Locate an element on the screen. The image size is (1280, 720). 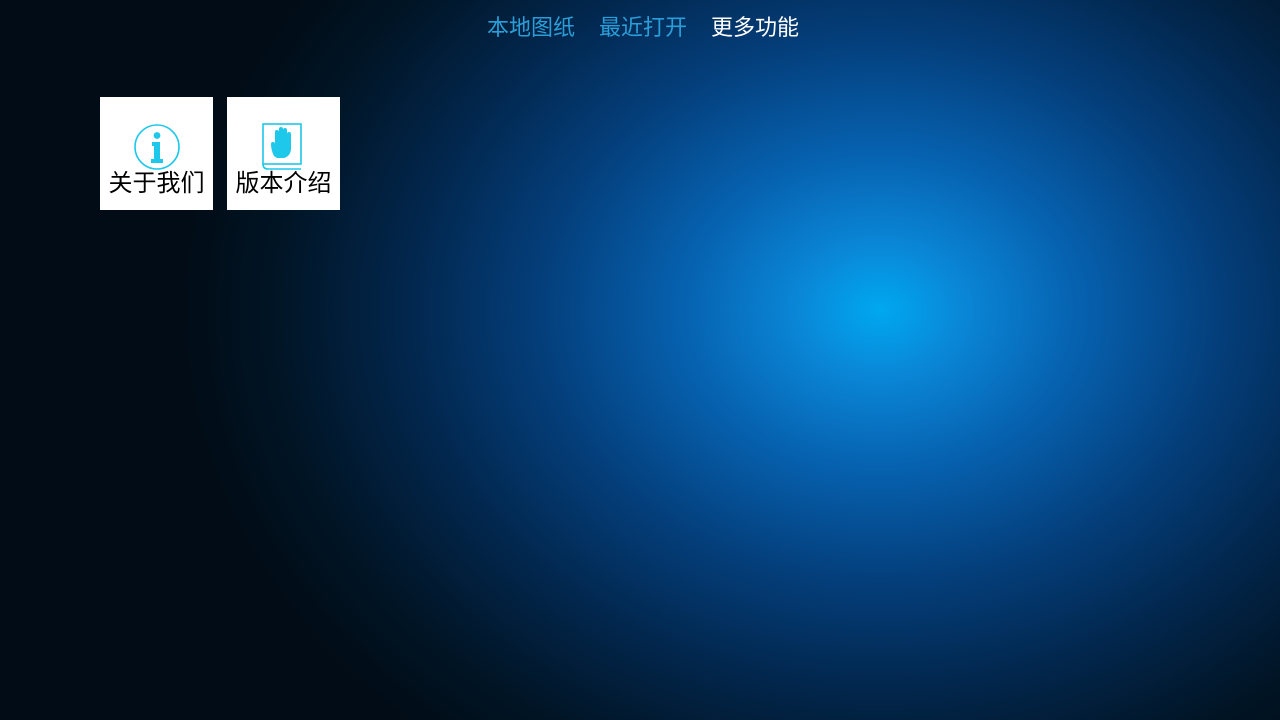
tab-more-functions: 更多功能 is located at coordinates (755, 29).